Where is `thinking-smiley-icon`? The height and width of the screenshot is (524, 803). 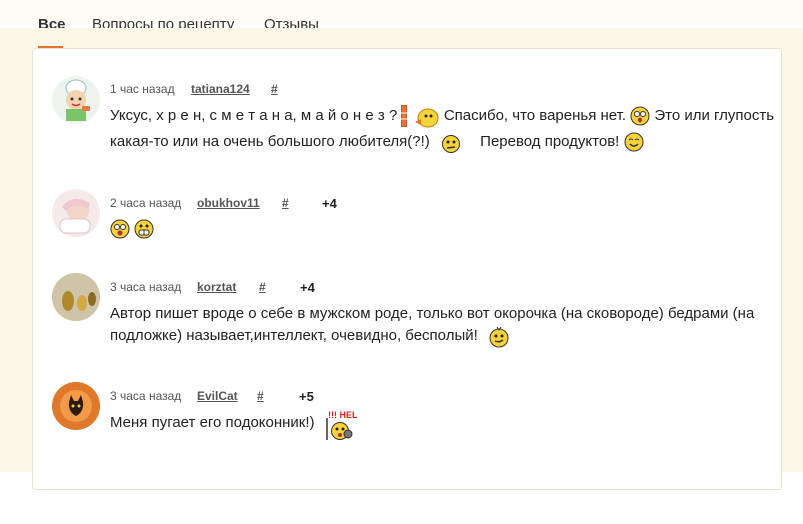 thinking-smiley-icon is located at coordinates (450, 144).